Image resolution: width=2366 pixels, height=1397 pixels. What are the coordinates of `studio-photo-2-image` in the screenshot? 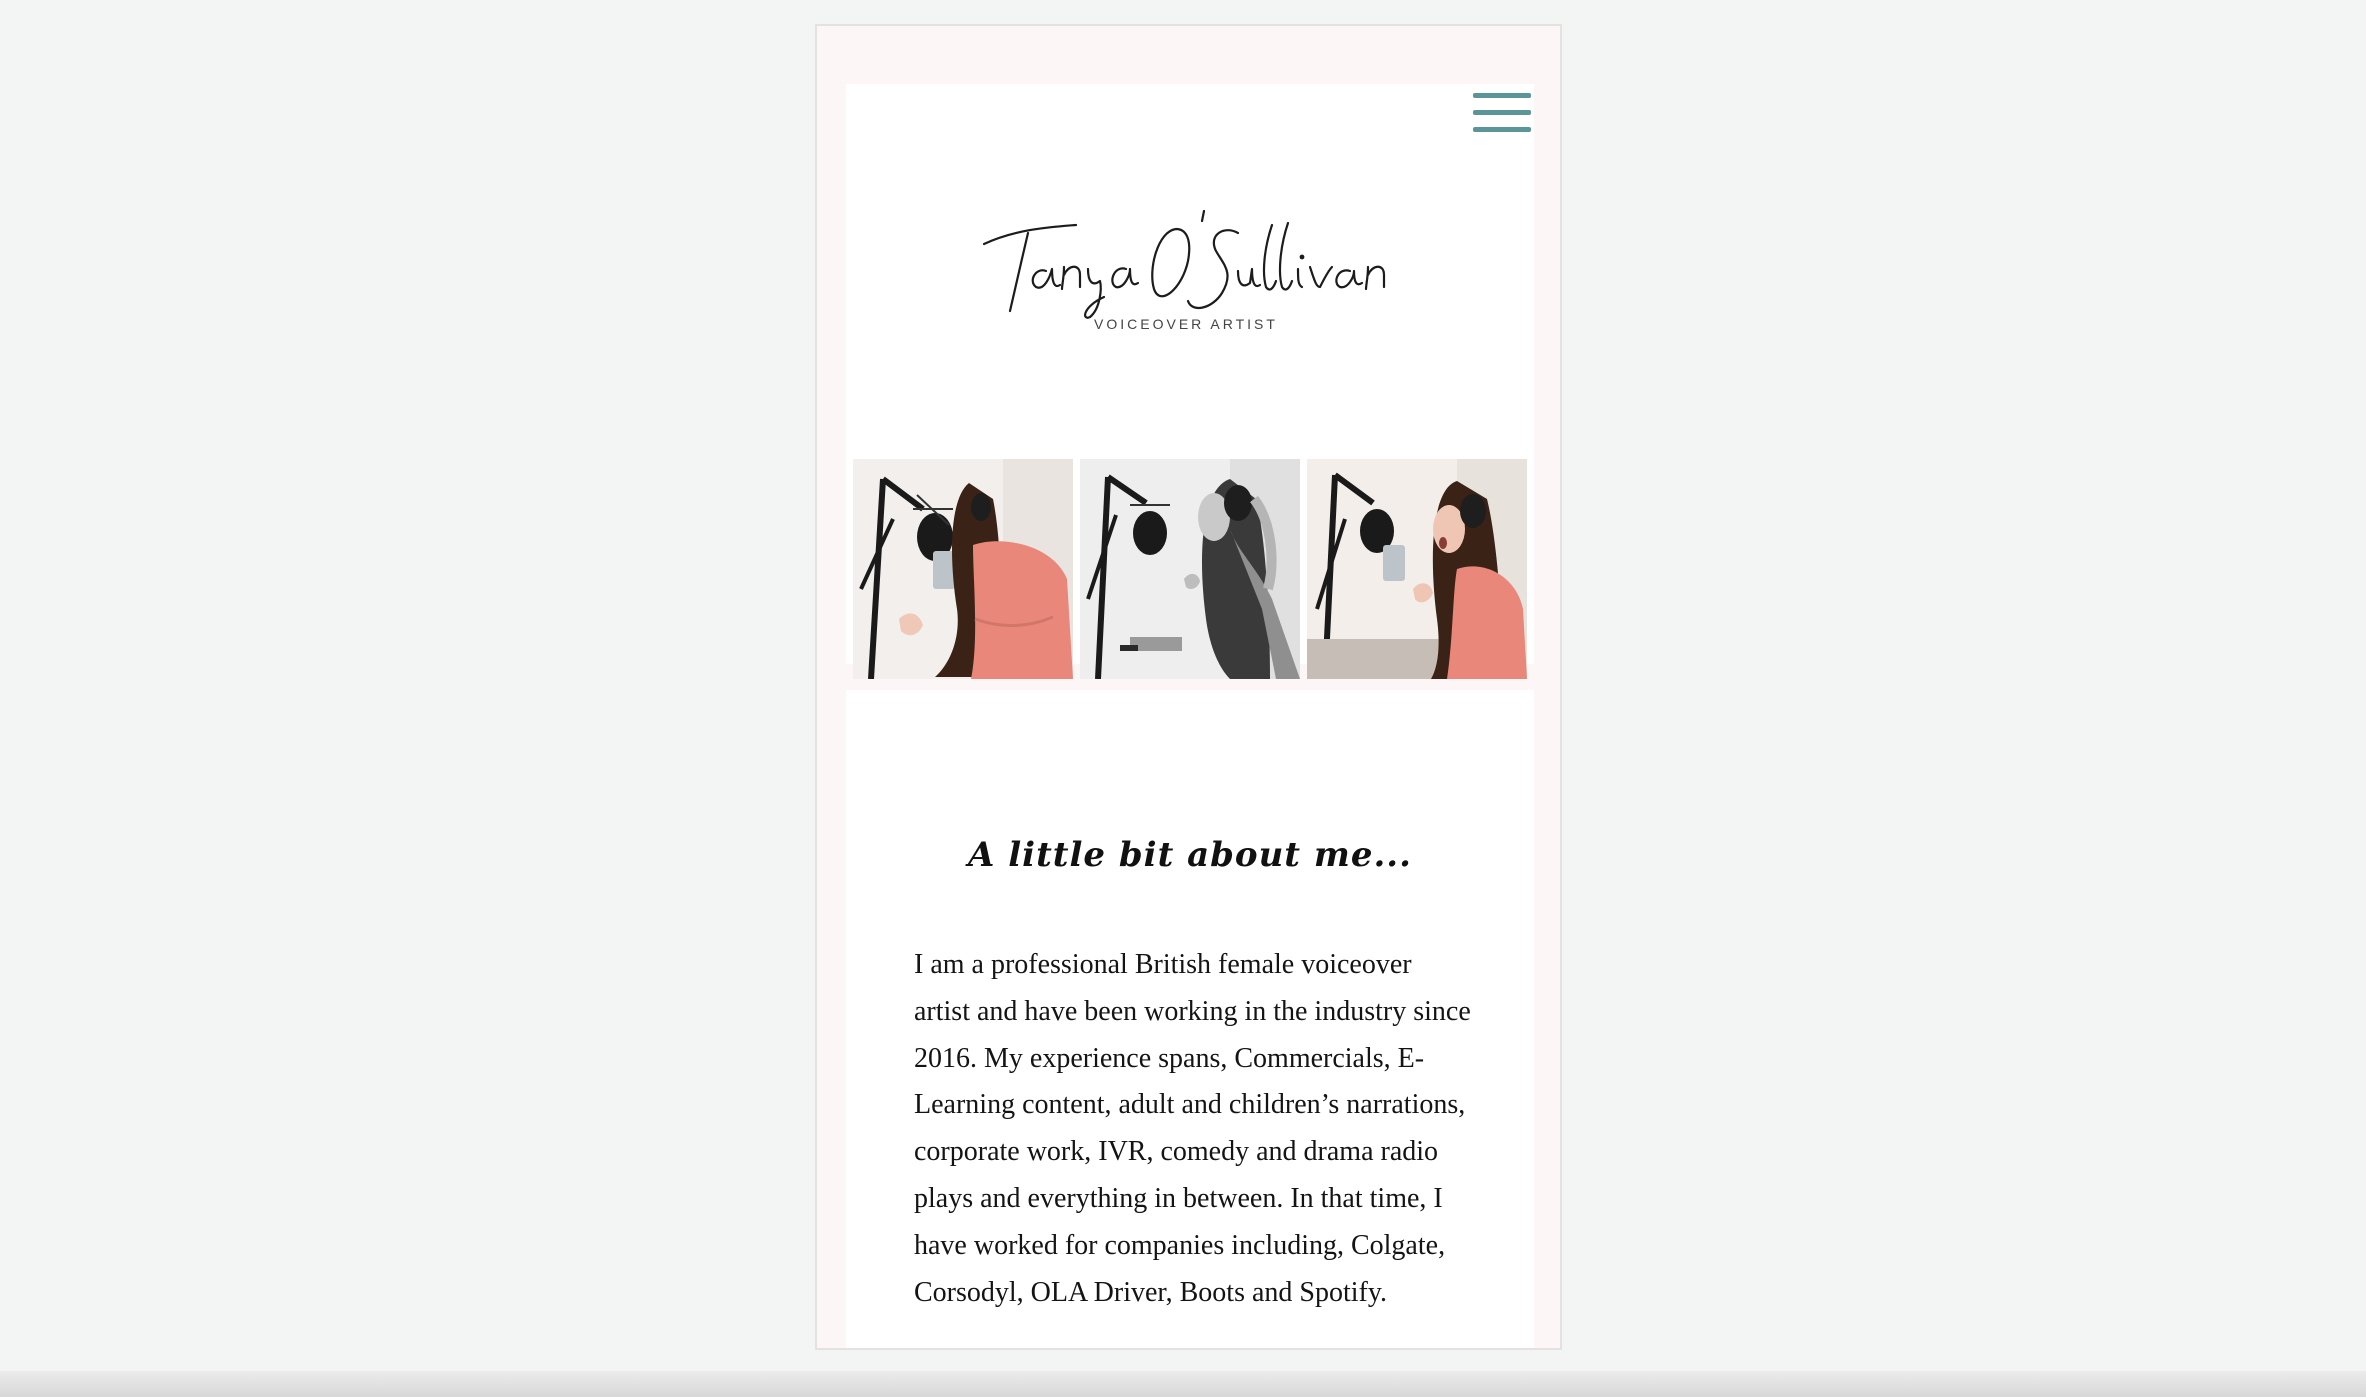 It's located at (1190, 569).